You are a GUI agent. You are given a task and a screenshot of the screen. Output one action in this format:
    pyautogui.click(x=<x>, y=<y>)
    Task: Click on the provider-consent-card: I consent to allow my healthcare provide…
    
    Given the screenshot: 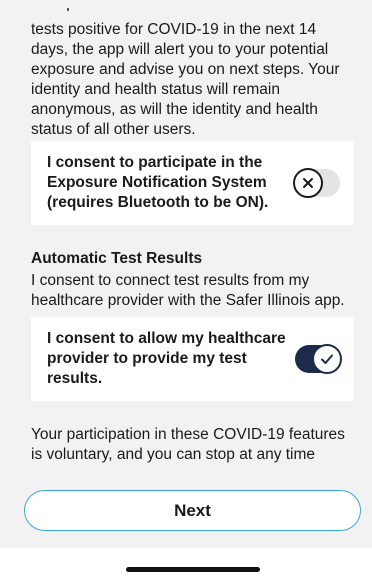 What is the action you would take?
    pyautogui.click(x=192, y=359)
    